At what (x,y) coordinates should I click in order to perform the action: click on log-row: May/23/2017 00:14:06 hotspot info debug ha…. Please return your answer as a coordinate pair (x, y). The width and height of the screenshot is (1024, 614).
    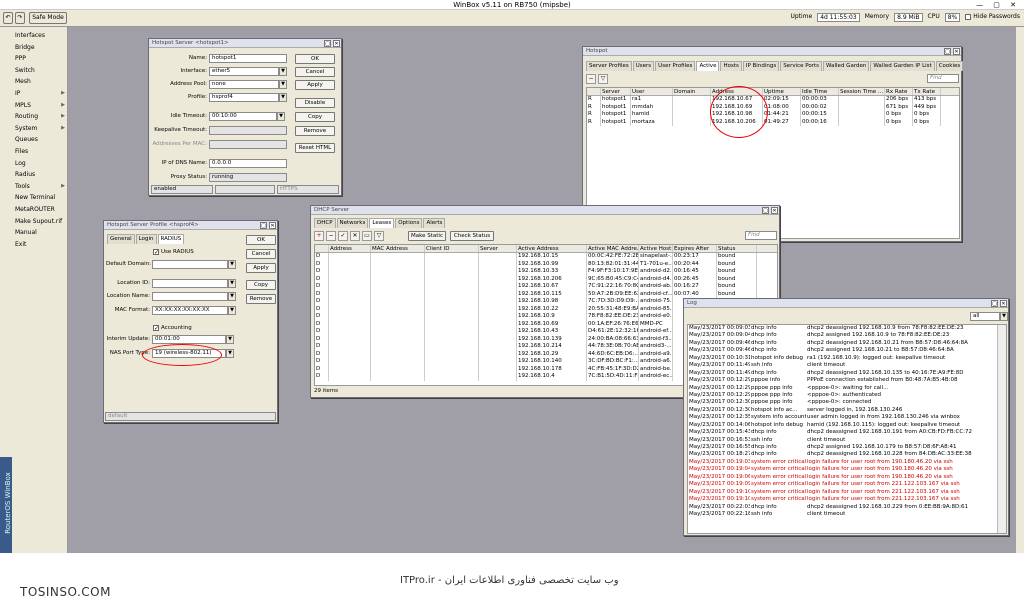
    Looking at the image, I should click on (847, 425).